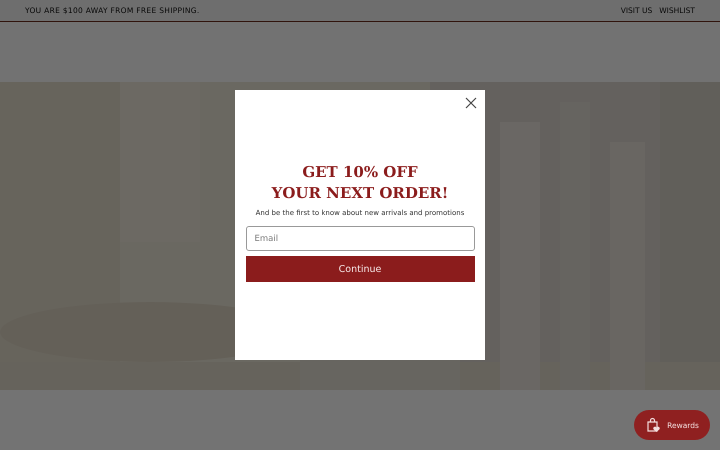  I want to click on headline: YOUR NEXT ORDER!, so click(360, 193).